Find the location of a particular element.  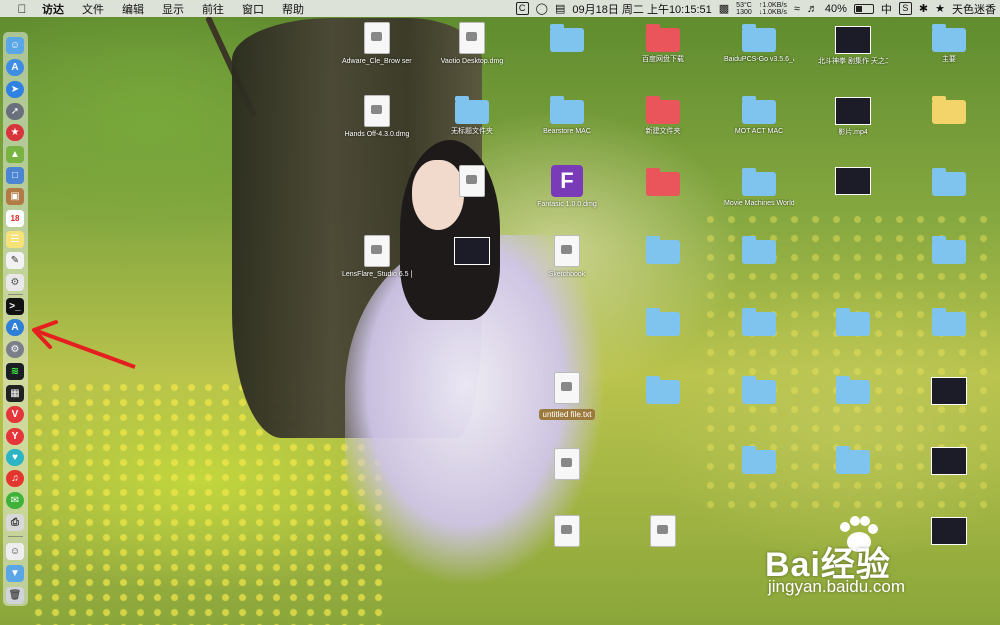

menu-help: 帮助 is located at coordinates (293, 9).